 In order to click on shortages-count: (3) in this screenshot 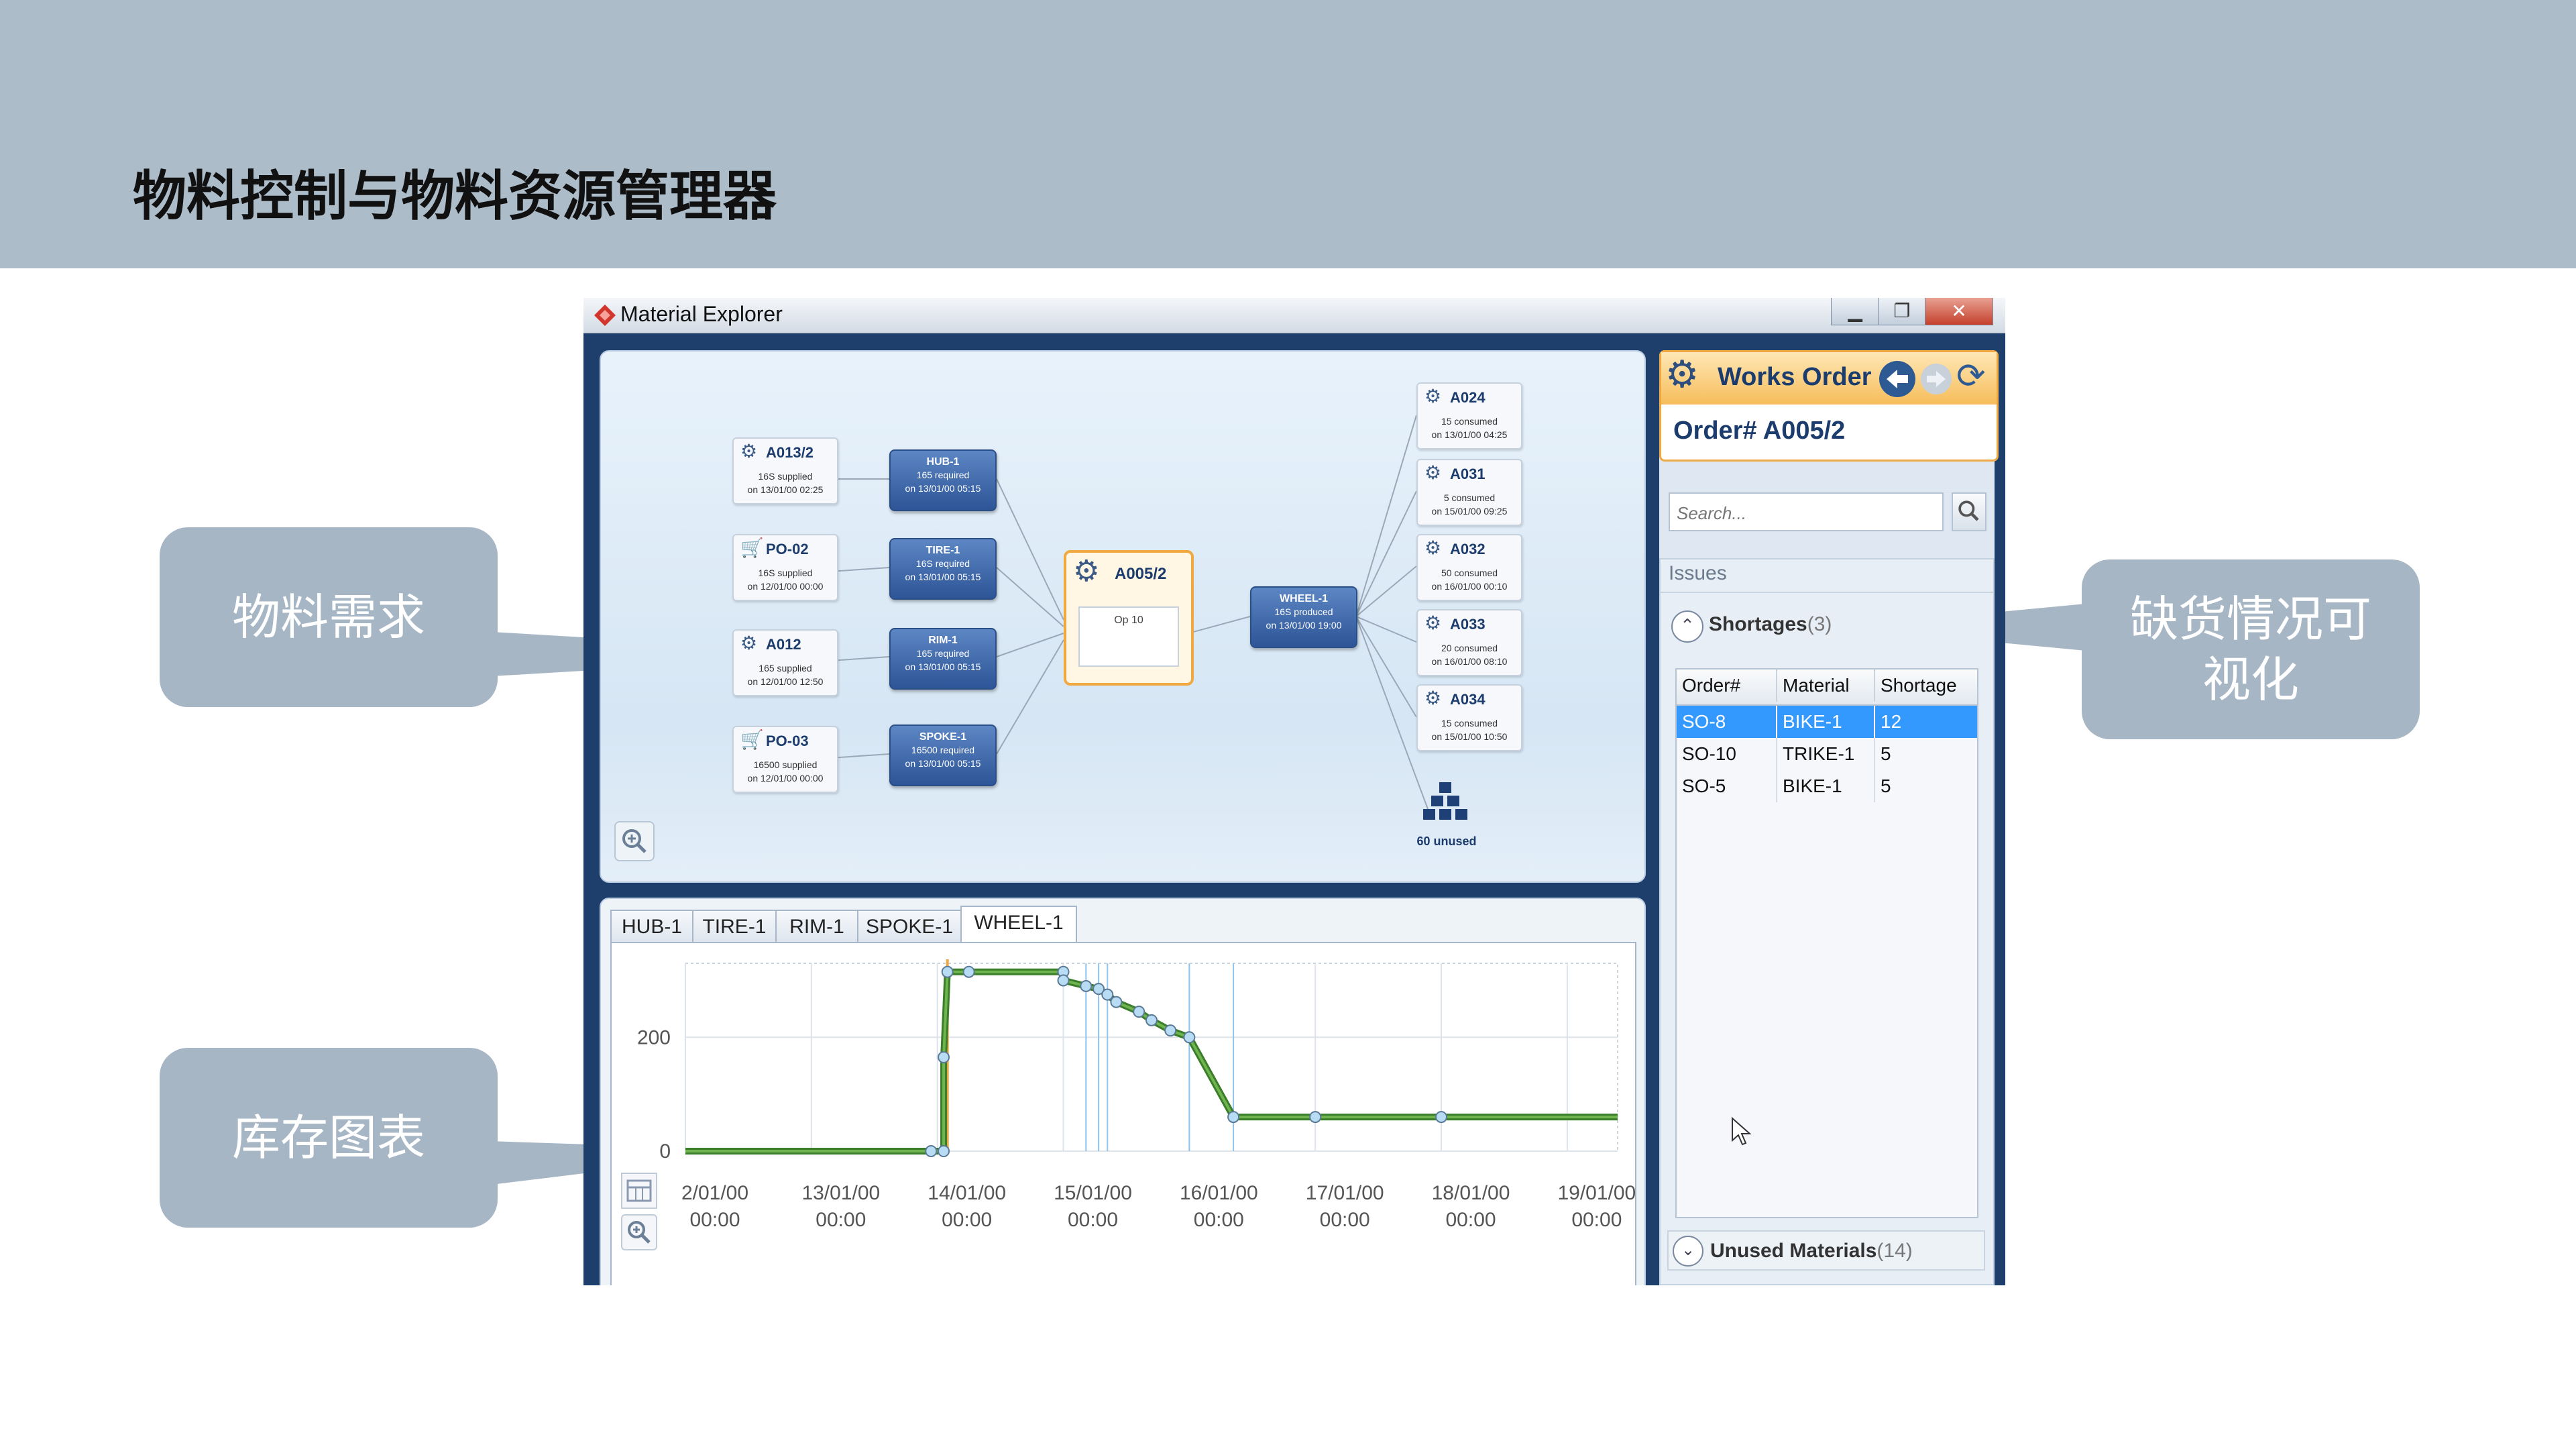, I will do `click(1819, 624)`.